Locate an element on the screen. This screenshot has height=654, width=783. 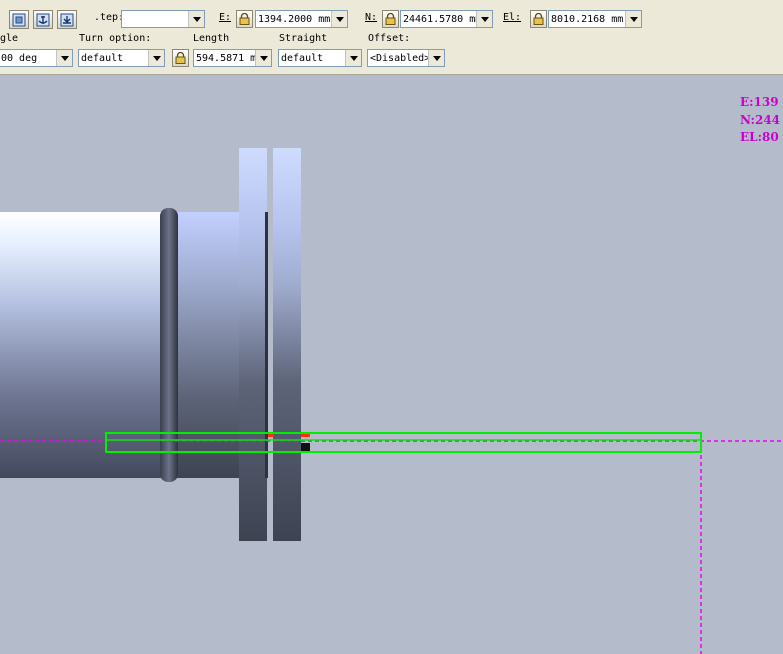
e-lock-button is located at coordinates (244, 19).